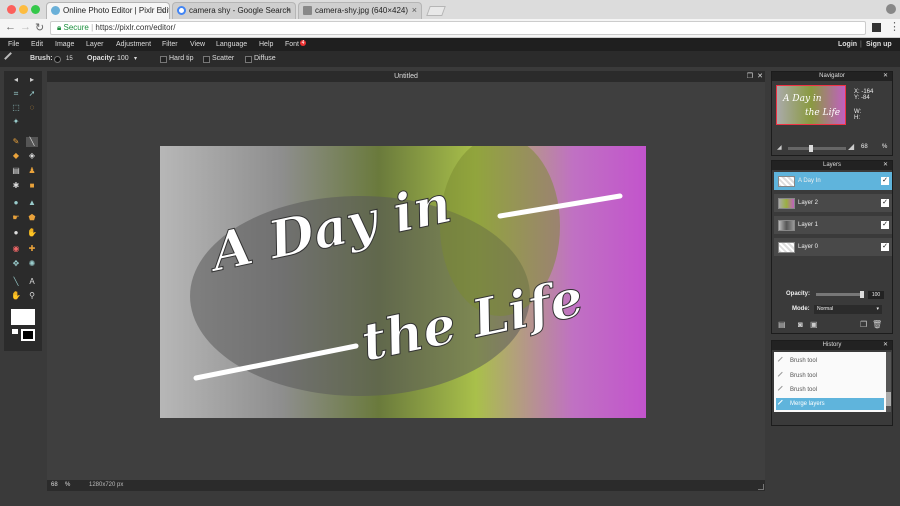 The image size is (900, 506). Describe the element at coordinates (108, 10) in the screenshot. I see `tab-pixlr: Online Photo Editor | Pixlr Editor ×` at that location.